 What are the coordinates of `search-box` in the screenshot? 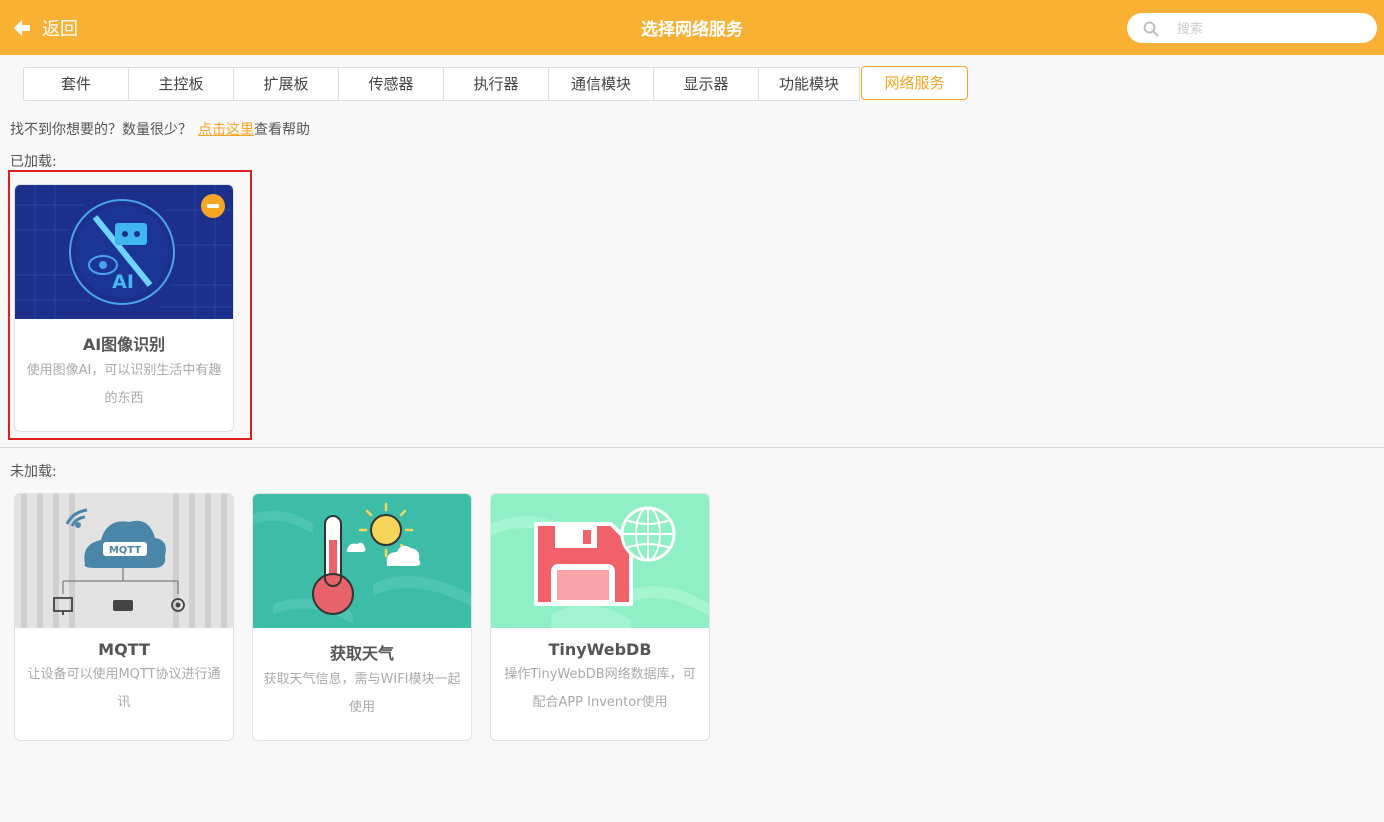 It's located at (1252, 28).